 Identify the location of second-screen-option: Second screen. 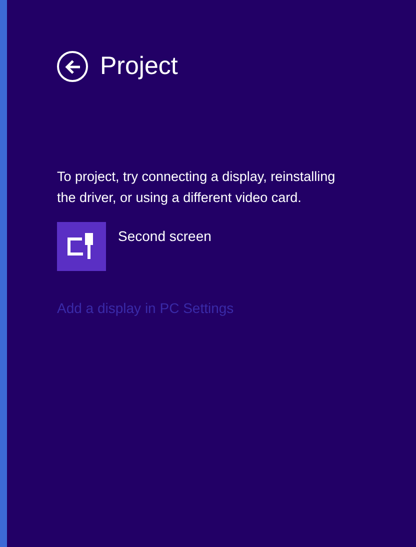
(207, 246).